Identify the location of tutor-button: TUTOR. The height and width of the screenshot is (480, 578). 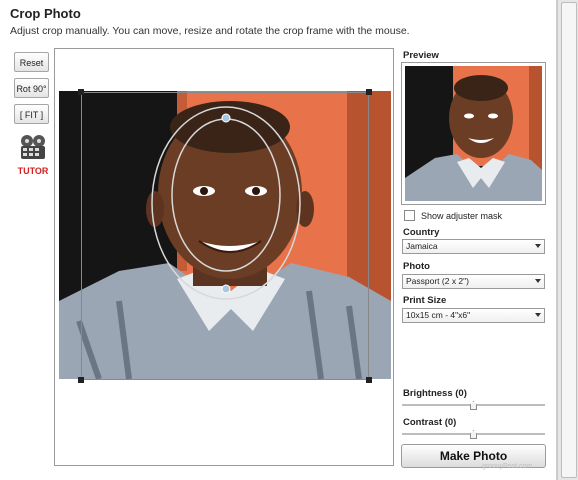
(33, 155).